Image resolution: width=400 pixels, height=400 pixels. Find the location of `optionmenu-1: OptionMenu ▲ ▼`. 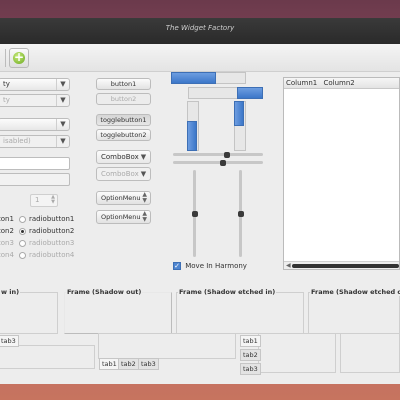

optionmenu-1: OptionMenu ▲ ▼ is located at coordinates (123, 198).